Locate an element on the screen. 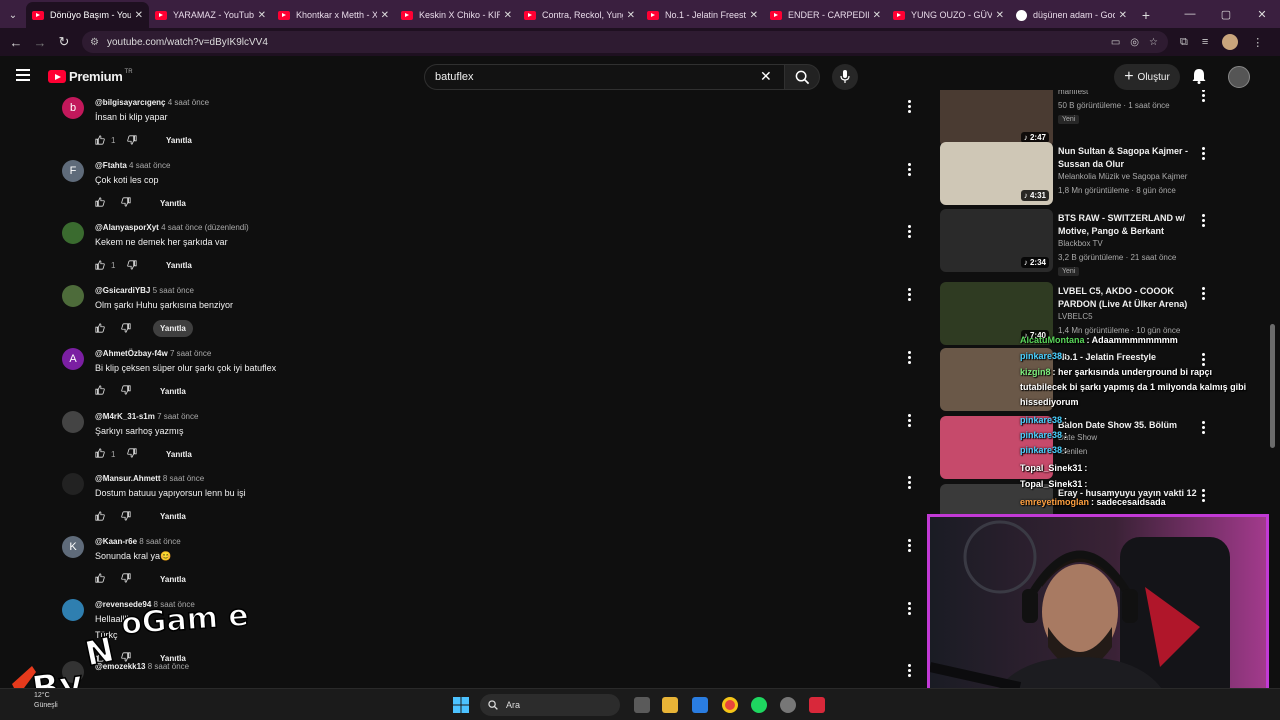 This screenshot has width=1280, height=720. related-video: No.1 - Jelatin Freestyle is located at coordinates (1100, 380).